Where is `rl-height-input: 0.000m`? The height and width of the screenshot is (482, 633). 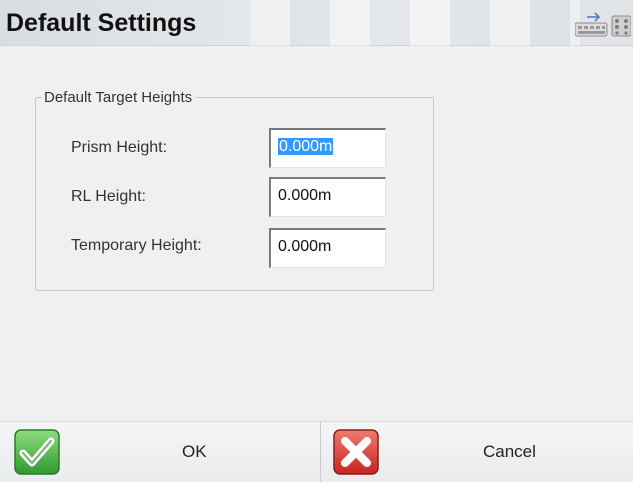
rl-height-input: 0.000m is located at coordinates (327, 197).